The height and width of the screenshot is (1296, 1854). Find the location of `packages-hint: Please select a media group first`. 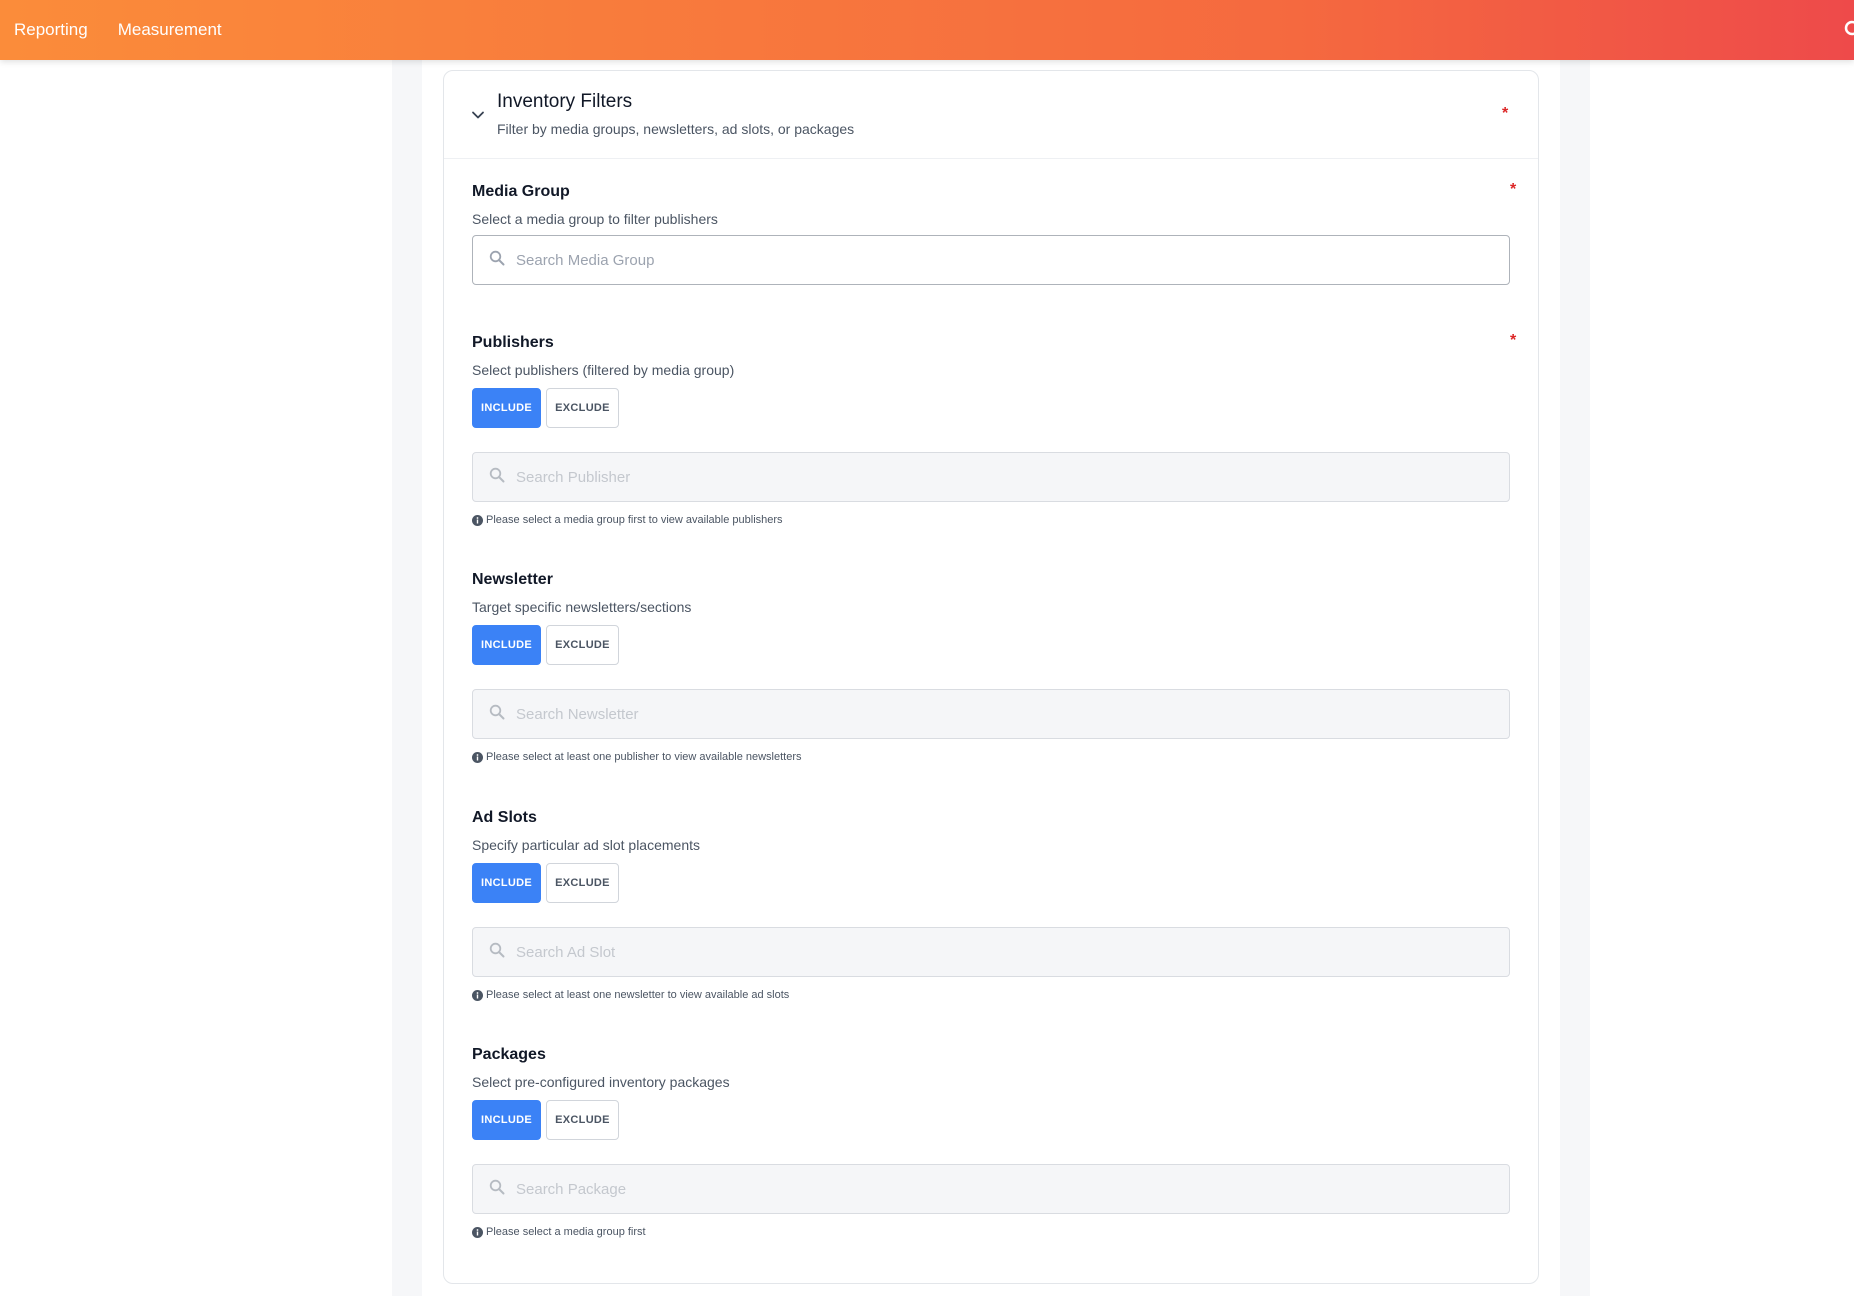

packages-hint: Please select a media group first is located at coordinates (559, 1232).